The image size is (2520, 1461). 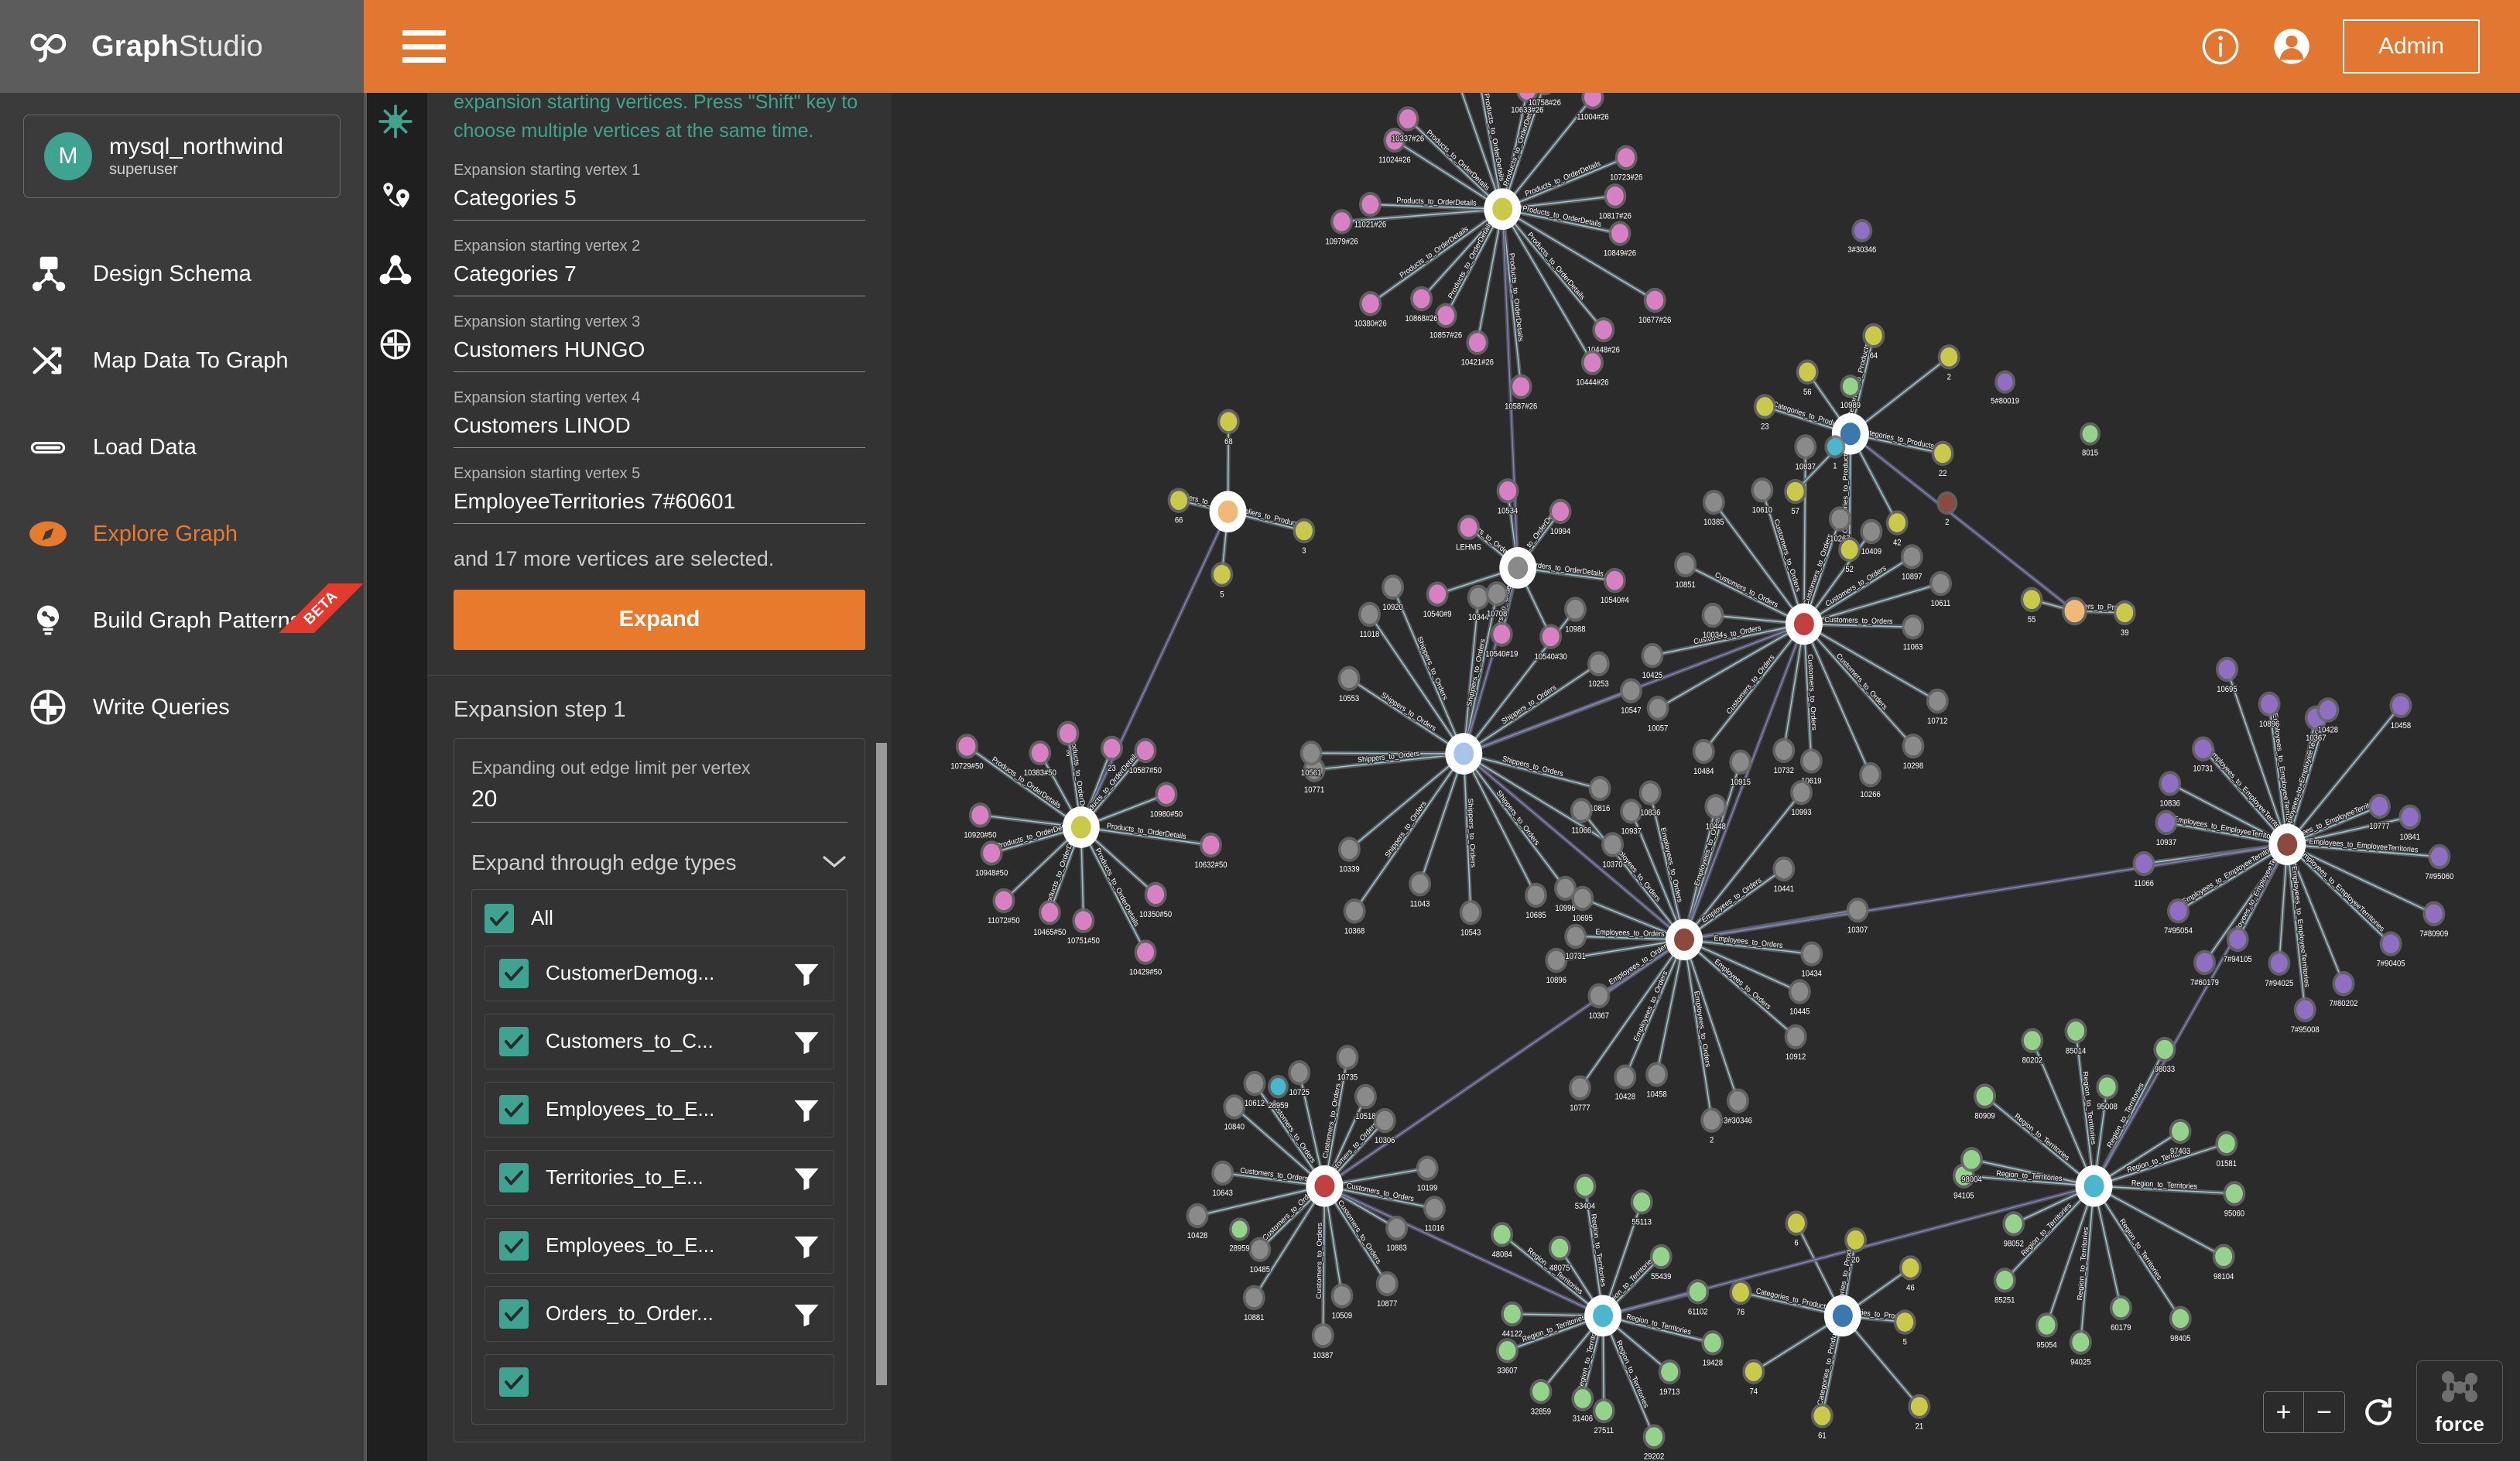 I want to click on graph-node: 10540#4, so click(x=1615, y=587).